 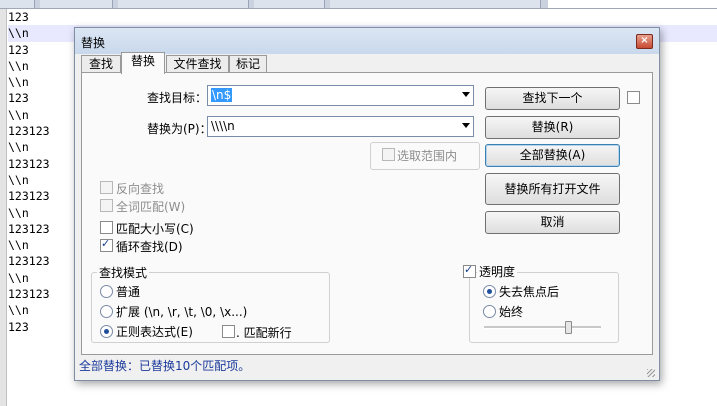 What do you see at coordinates (143, 63) in the screenshot?
I see `tab-replace: 替换` at bounding box center [143, 63].